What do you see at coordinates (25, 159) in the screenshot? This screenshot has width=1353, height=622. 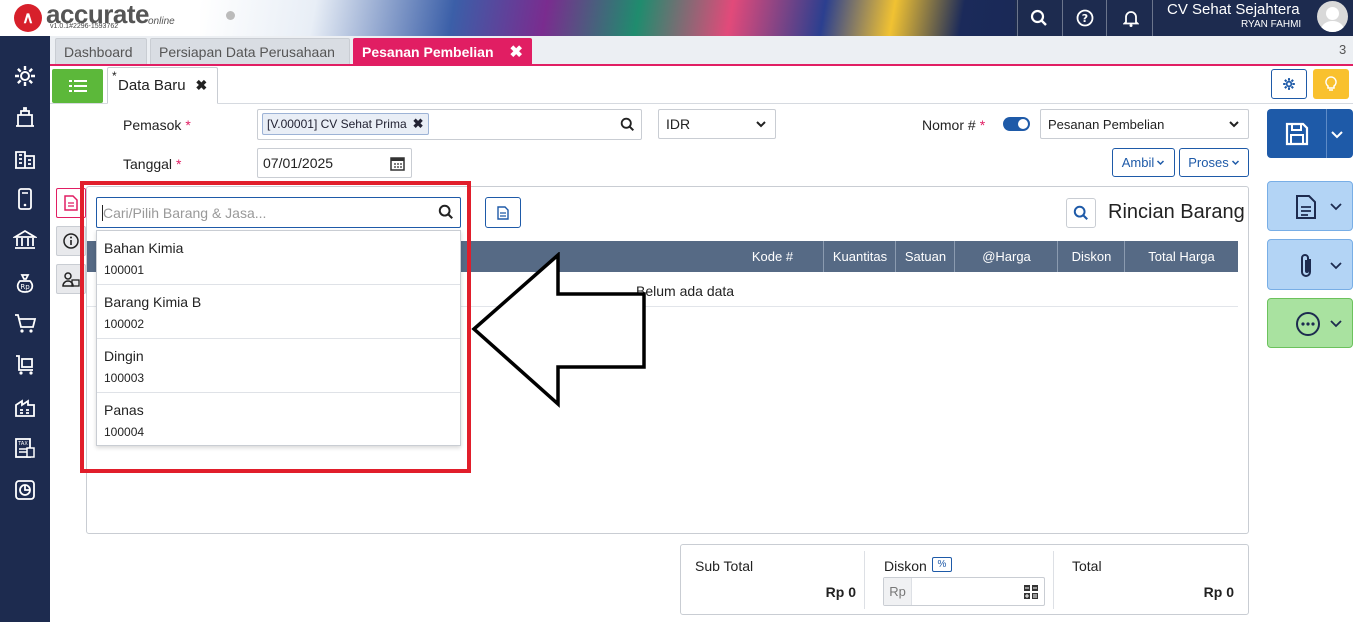 I see `company-building-icon` at bounding box center [25, 159].